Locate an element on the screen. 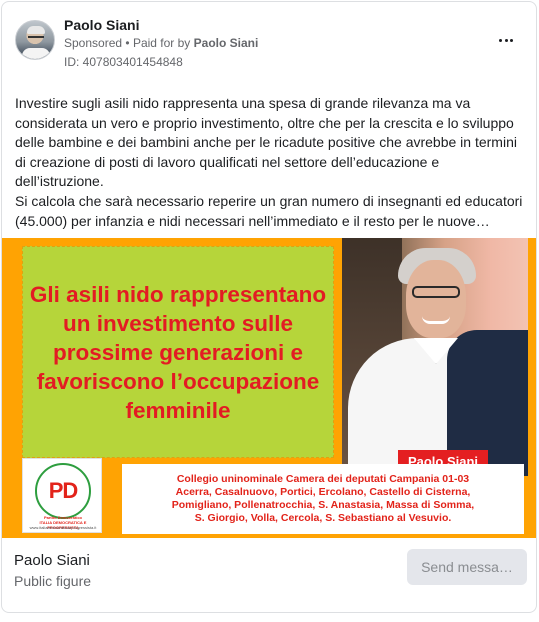 This screenshot has height=622, width=539. paid-for-name: Paolo Siani is located at coordinates (226, 43).